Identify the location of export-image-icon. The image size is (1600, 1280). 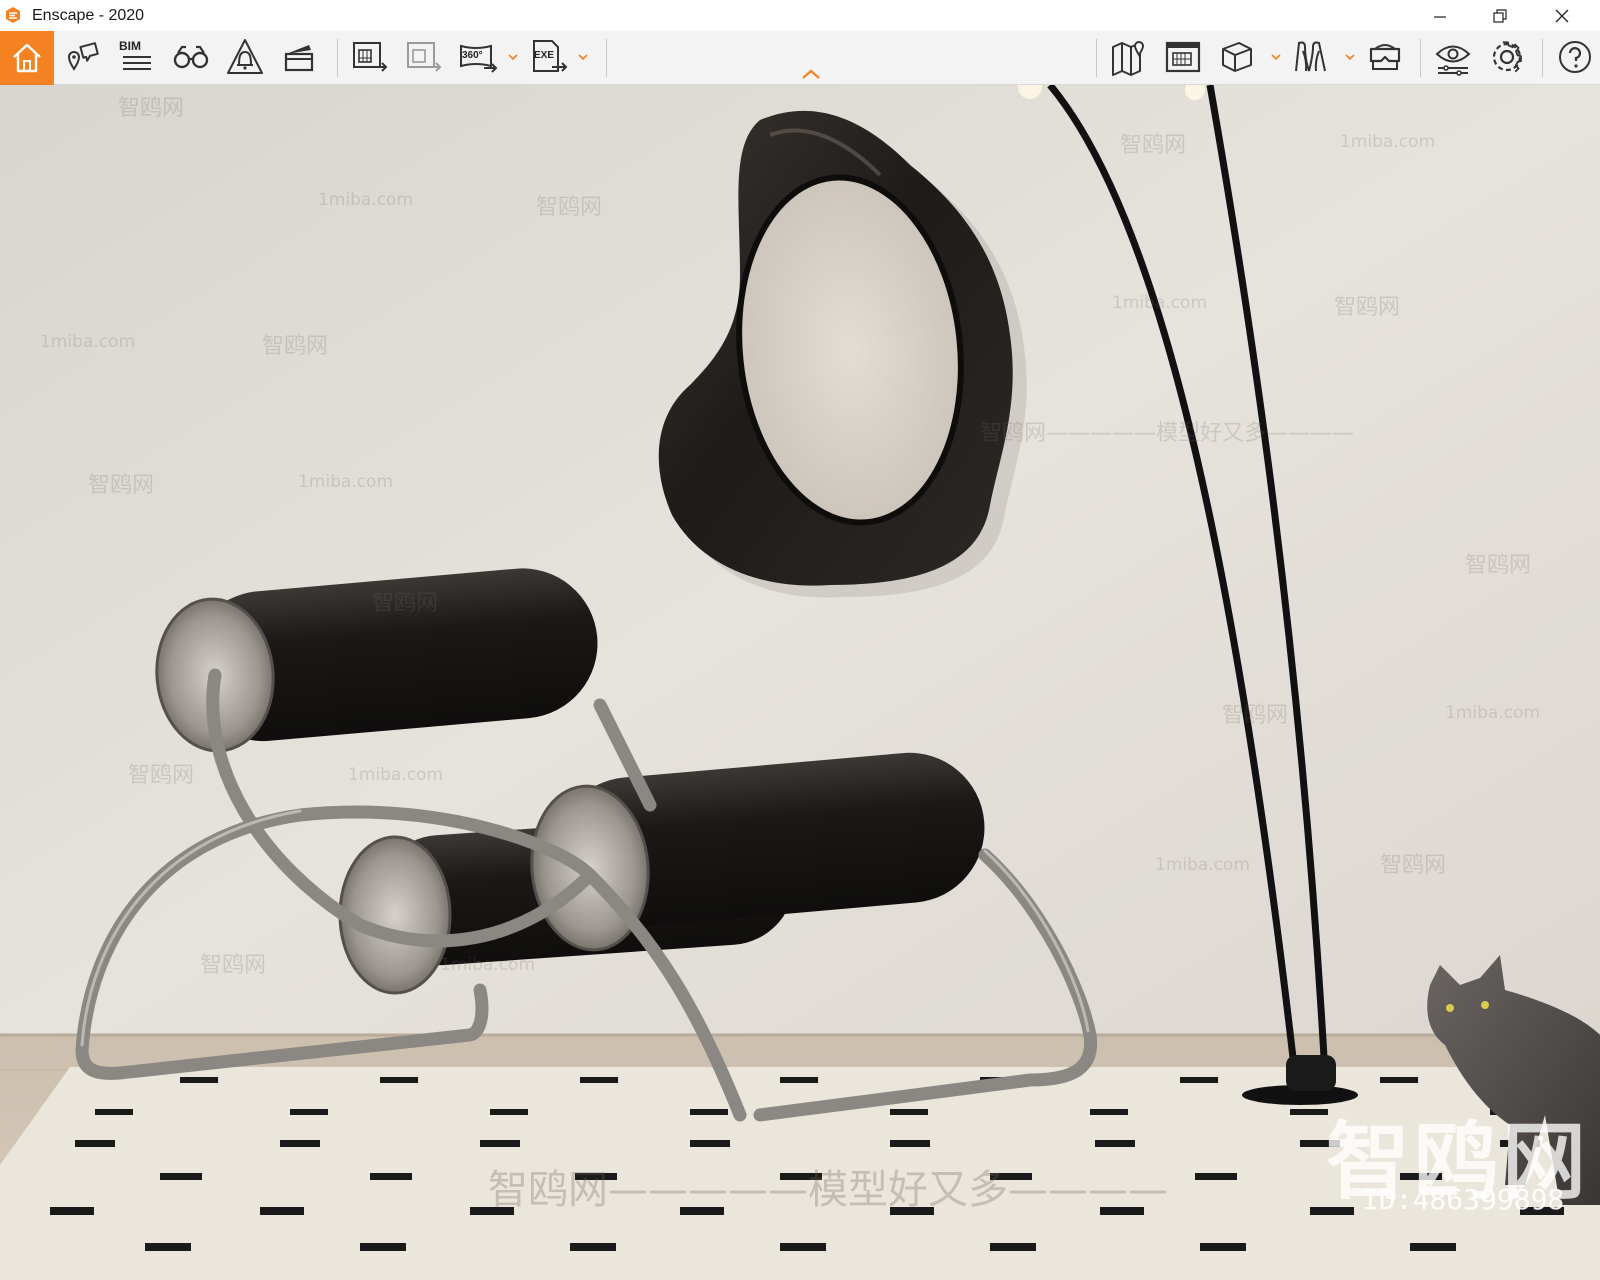
(370, 57).